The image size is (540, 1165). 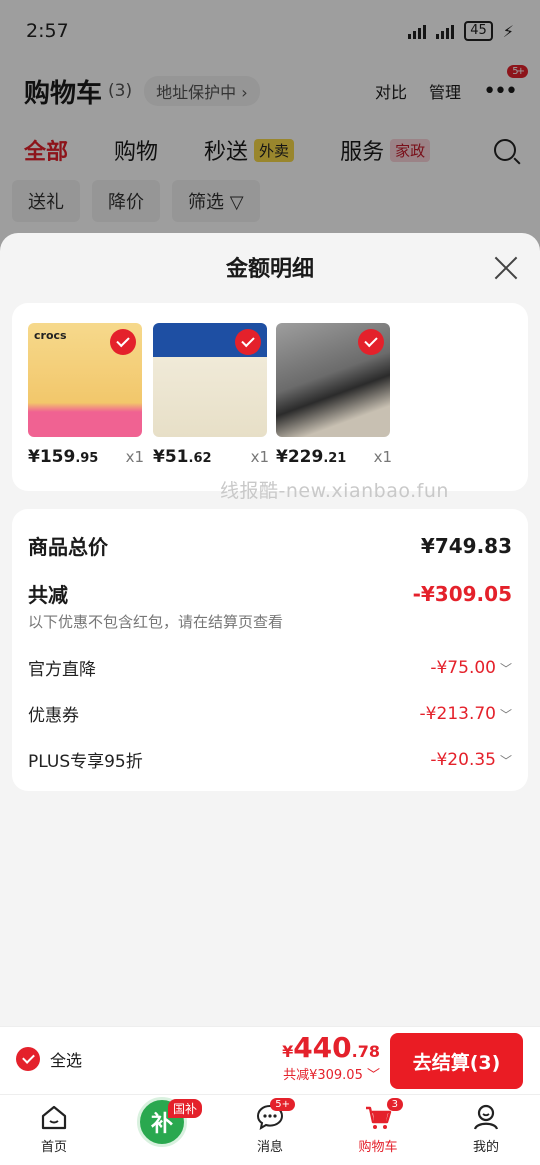 What do you see at coordinates (185, 1108) in the screenshot?
I see `subsidy-tag: 国补` at bounding box center [185, 1108].